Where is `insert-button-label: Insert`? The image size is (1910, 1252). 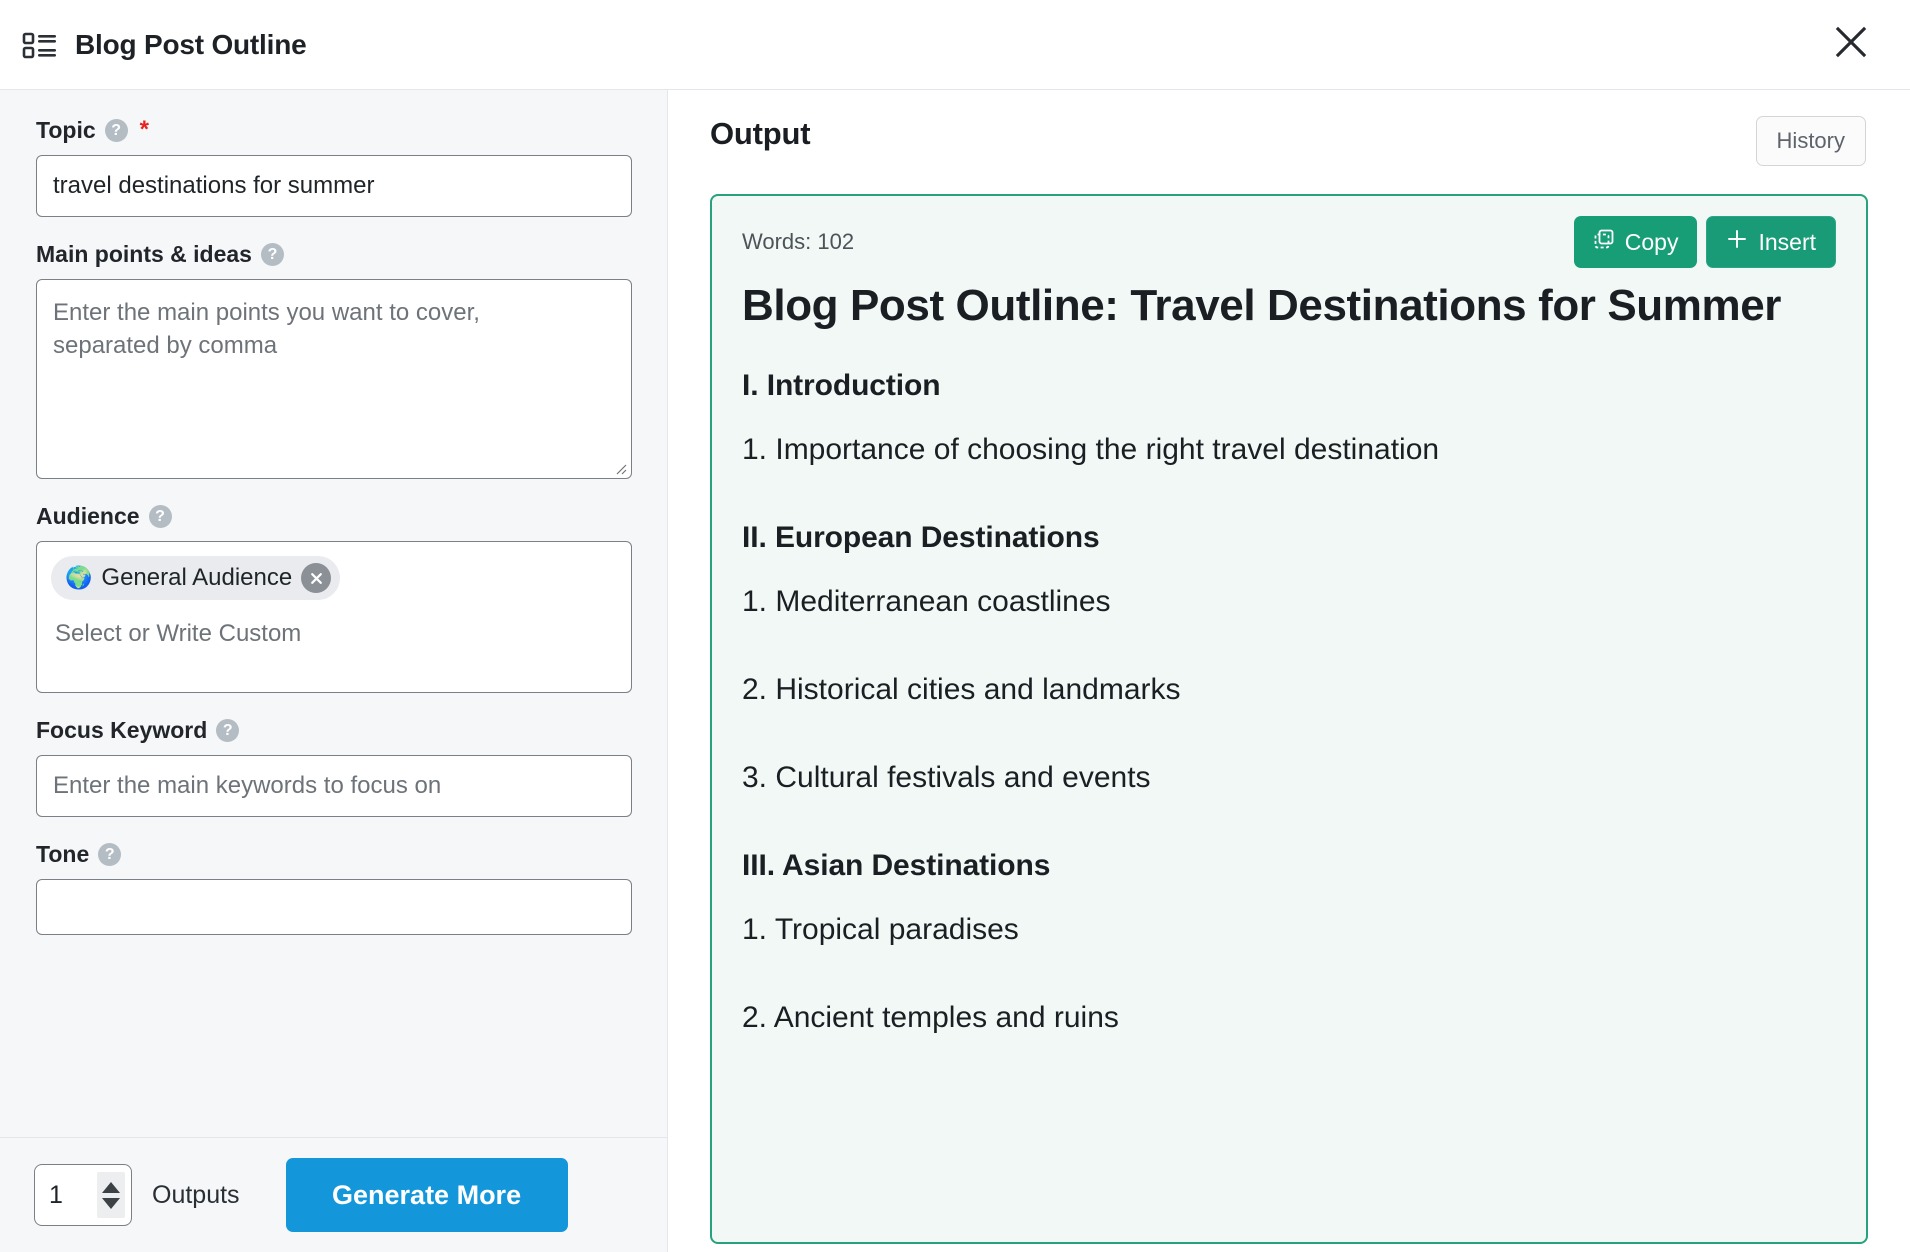
insert-button-label: Insert is located at coordinates (1787, 241).